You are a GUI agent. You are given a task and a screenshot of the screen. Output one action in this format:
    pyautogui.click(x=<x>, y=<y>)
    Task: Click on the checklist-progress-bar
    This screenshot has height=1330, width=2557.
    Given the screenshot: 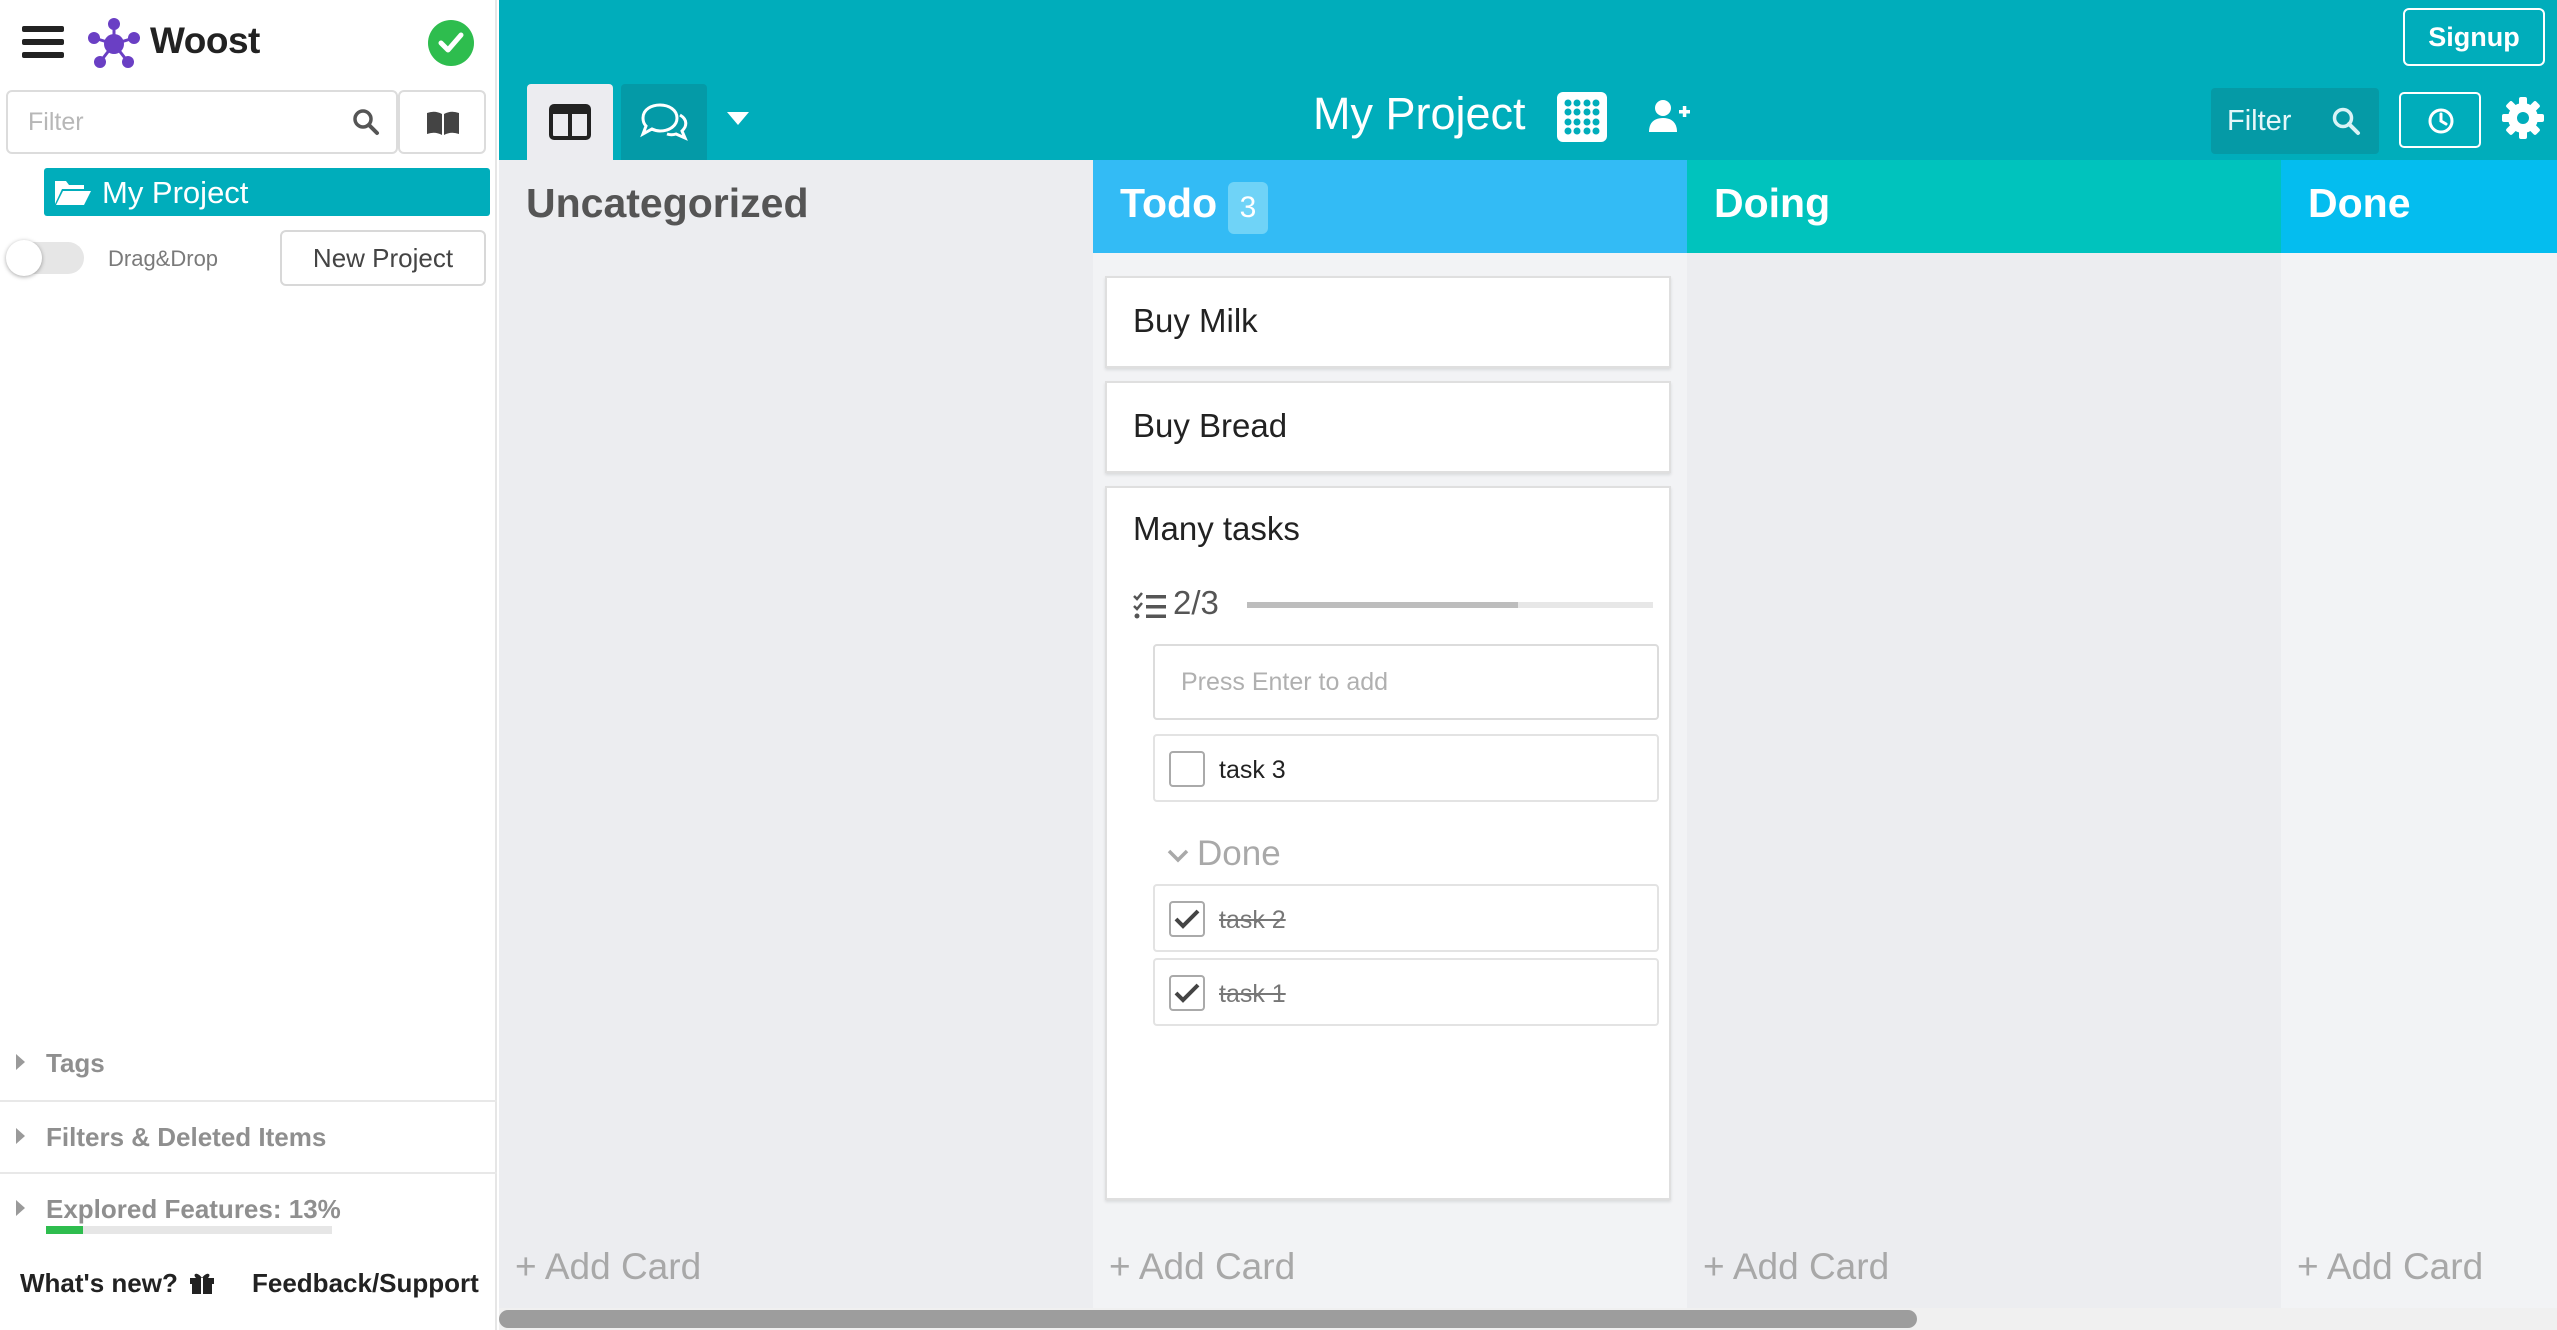 What is the action you would take?
    pyautogui.click(x=1450, y=605)
    